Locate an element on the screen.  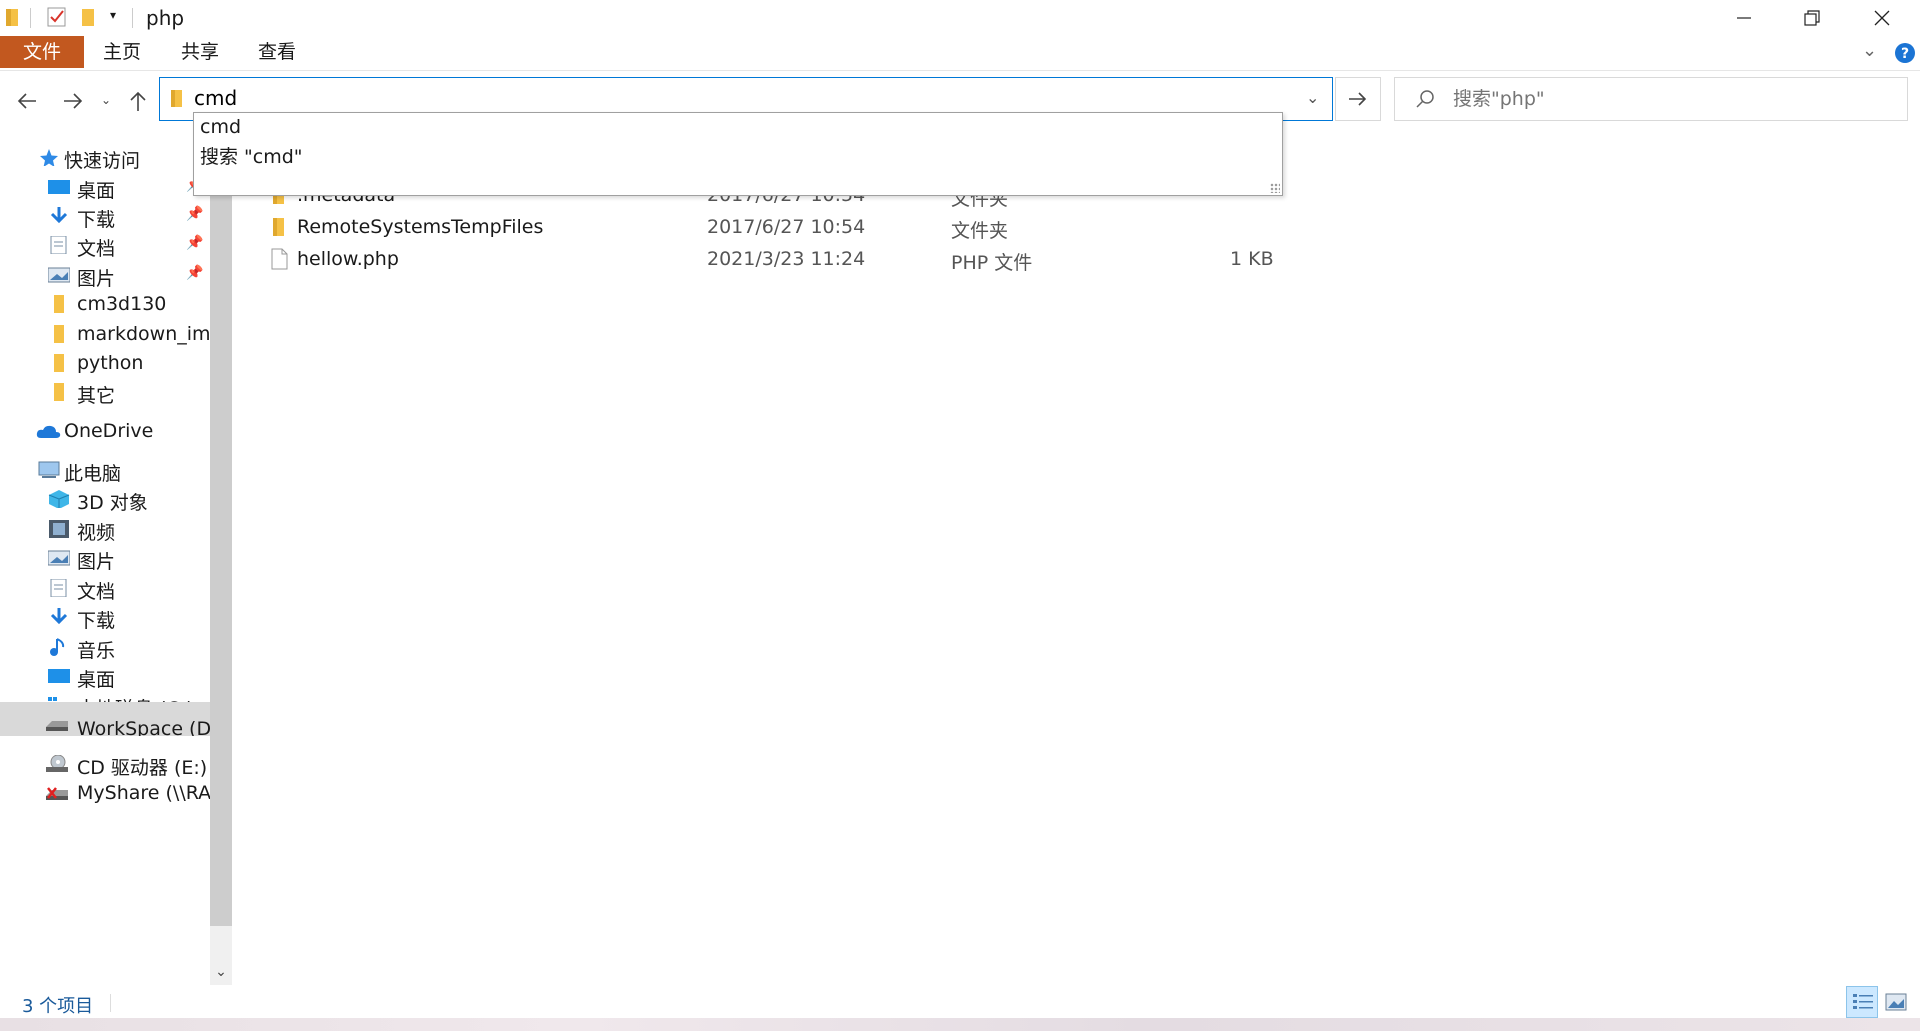
sidebar-item-3d-objects: 3D 对象 is located at coordinates (105, 499).